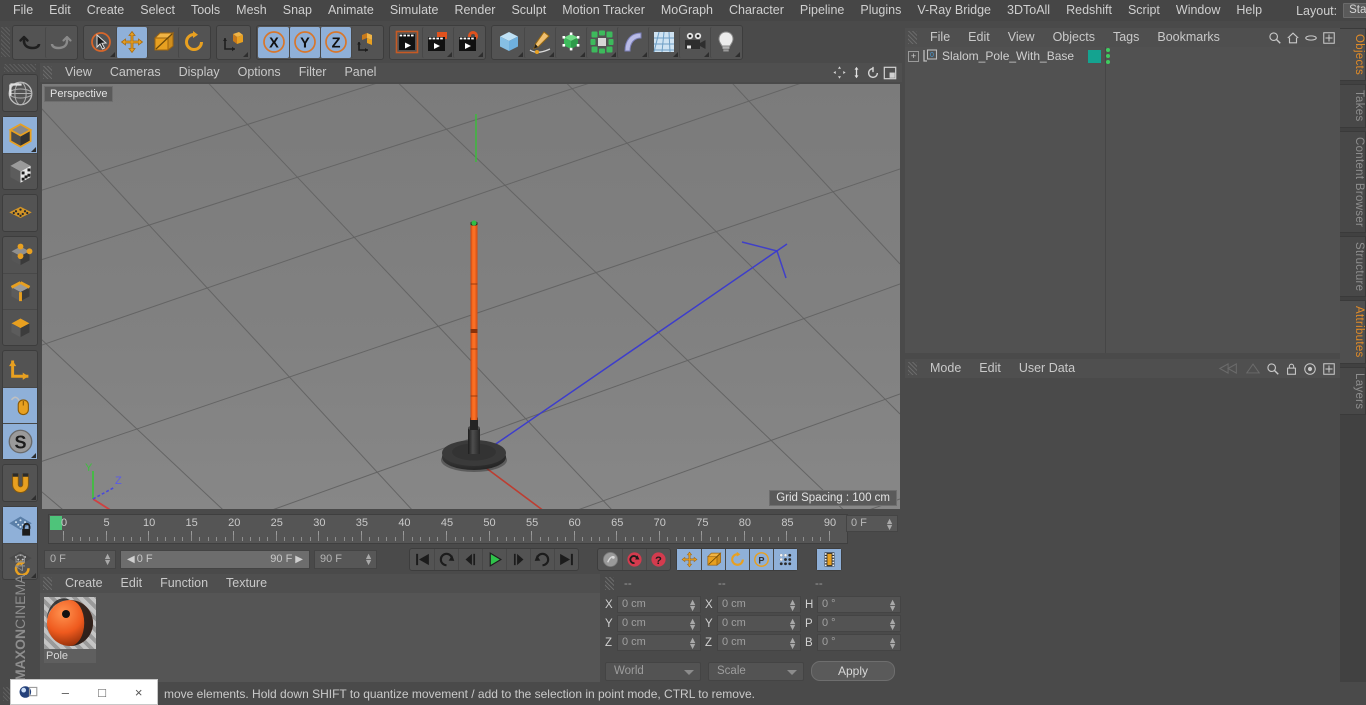  Describe the element at coordinates (1353, 181) in the screenshot. I see `vertical-tab-content-browser: Content Browser` at that location.